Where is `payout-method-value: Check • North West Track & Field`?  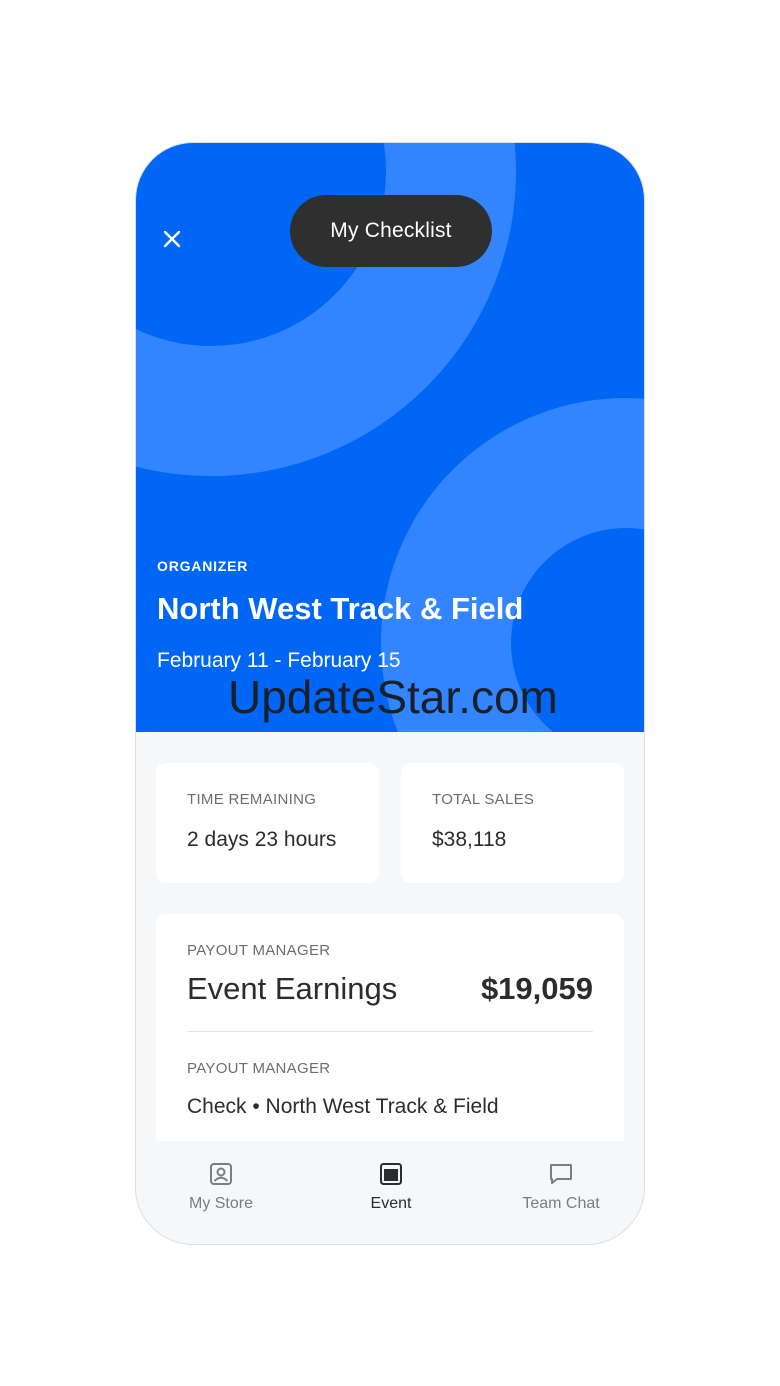
payout-method-value: Check • North West Track & Field is located at coordinates (343, 1106).